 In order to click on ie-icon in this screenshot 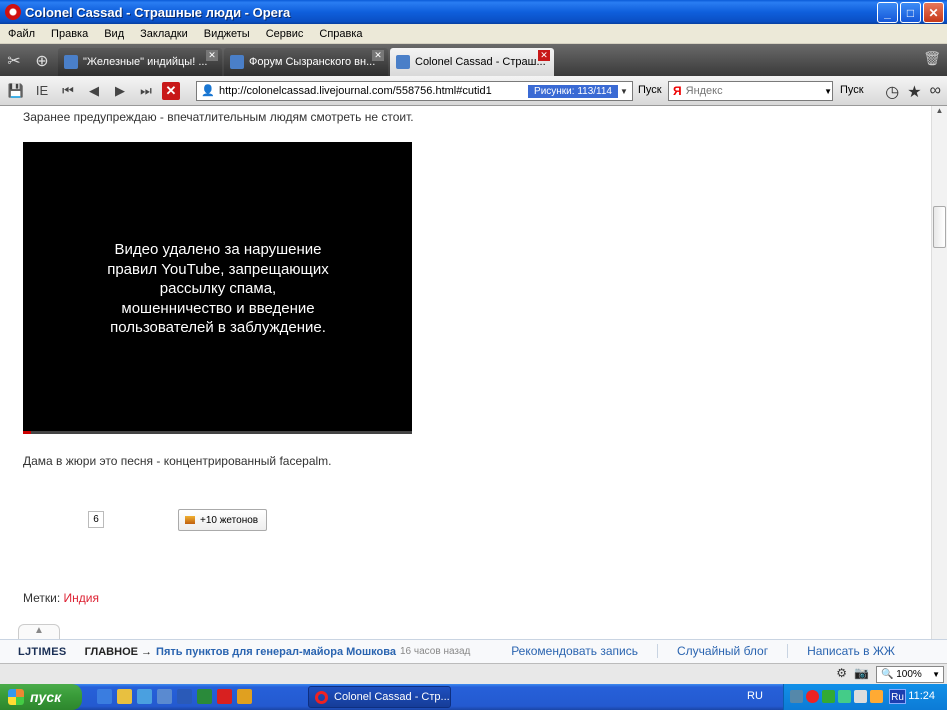, I will do `click(104, 696)`.